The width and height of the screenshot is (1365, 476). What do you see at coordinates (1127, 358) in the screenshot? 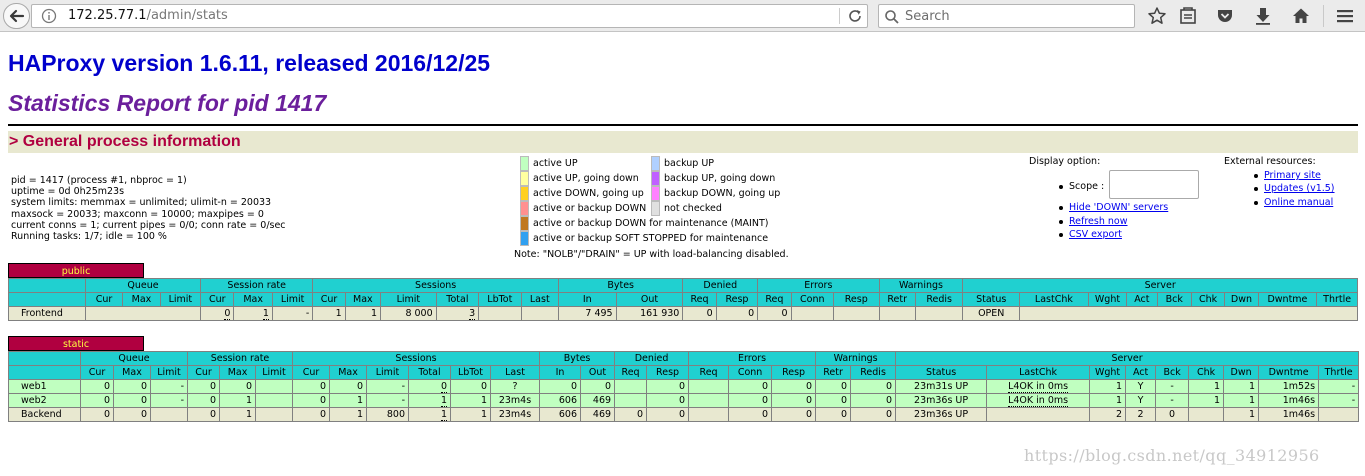
I see `group-server: Server` at bounding box center [1127, 358].